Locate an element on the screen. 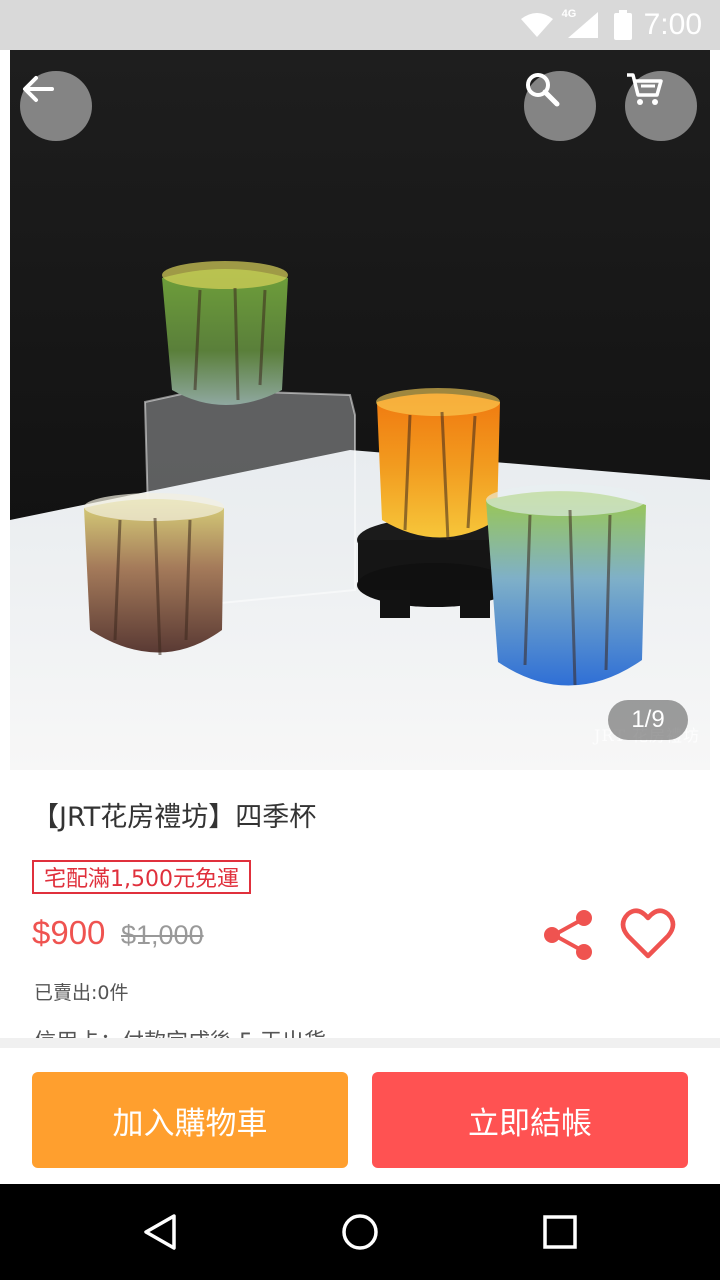 The image size is (720, 1280). nav-recents-button is located at coordinates (560, 1232).